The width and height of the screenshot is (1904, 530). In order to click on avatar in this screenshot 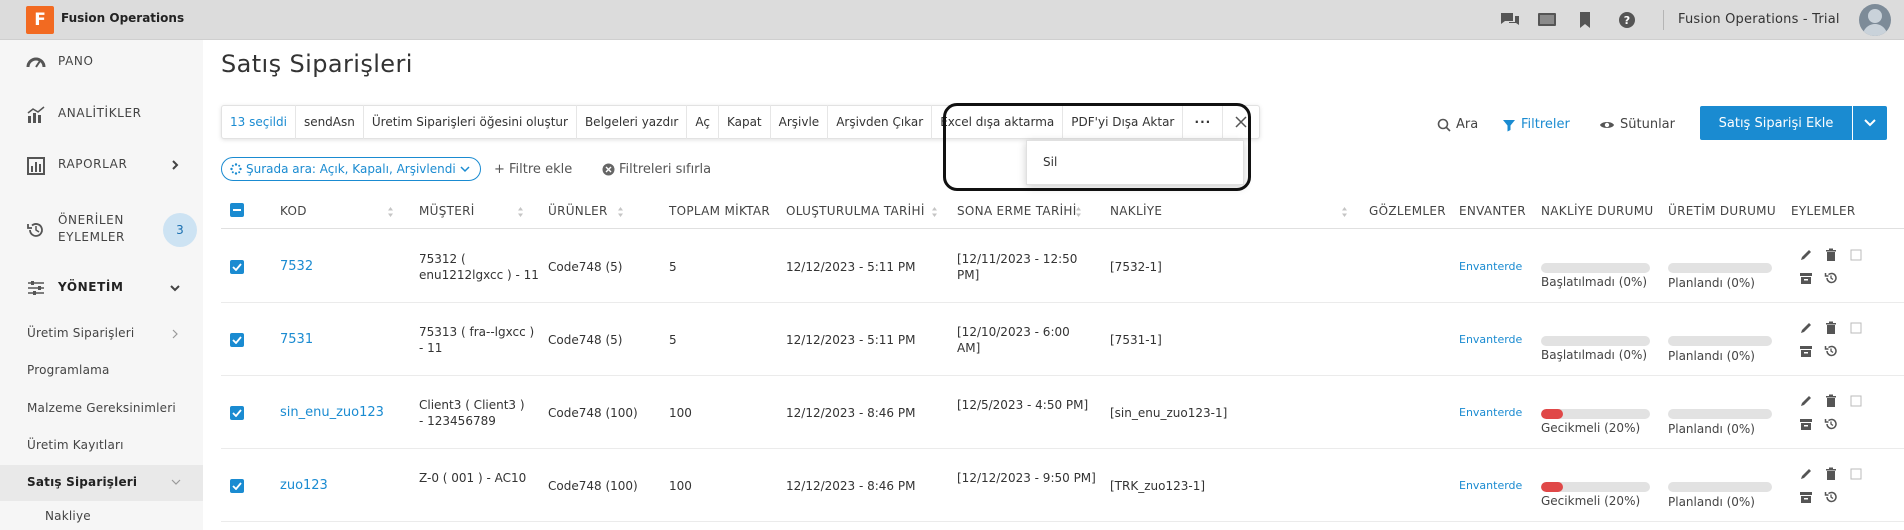, I will do `click(1875, 20)`.